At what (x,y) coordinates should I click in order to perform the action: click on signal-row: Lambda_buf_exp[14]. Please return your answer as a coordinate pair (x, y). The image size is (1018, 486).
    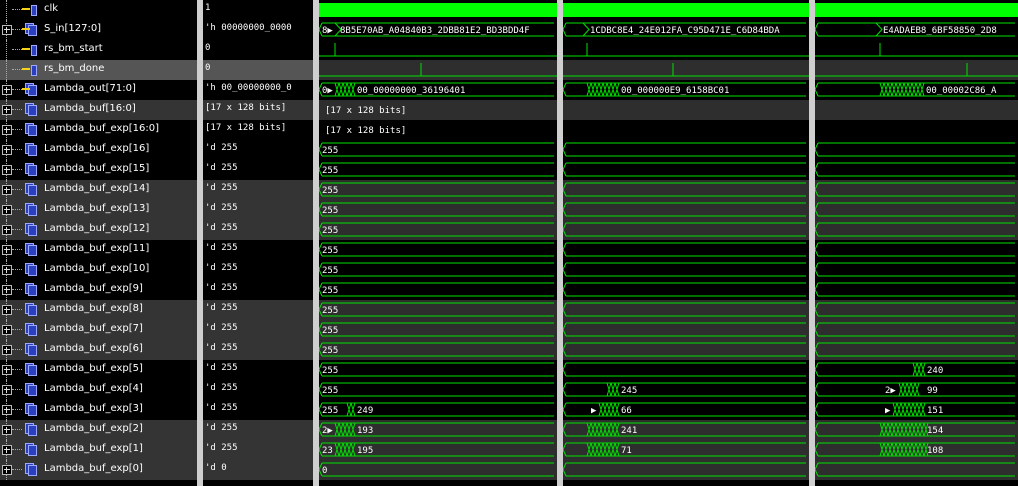
    Looking at the image, I should click on (98, 190).